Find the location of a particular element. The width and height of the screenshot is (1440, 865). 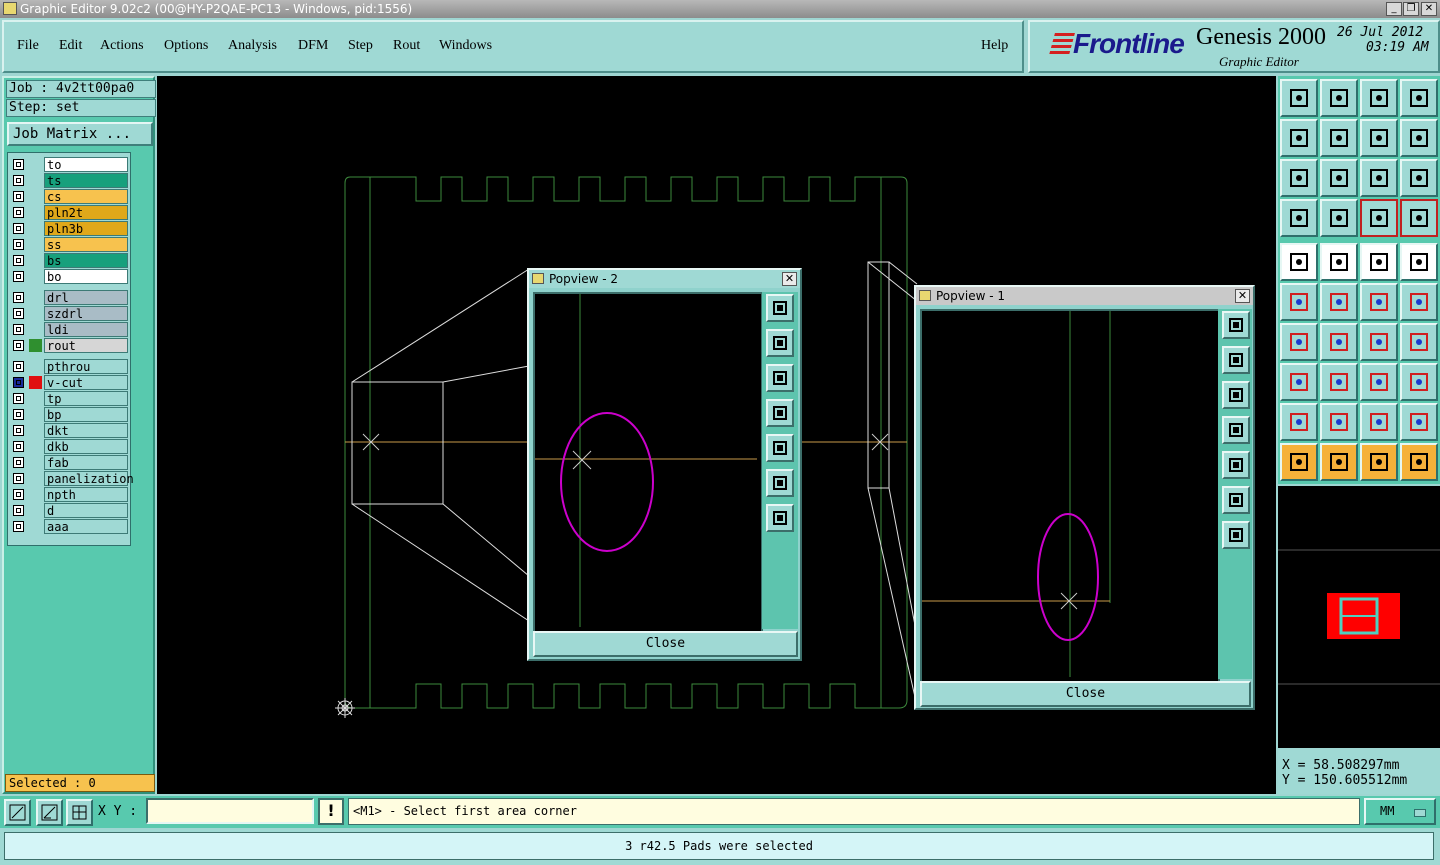

measure-button is located at coordinates (49, 812).